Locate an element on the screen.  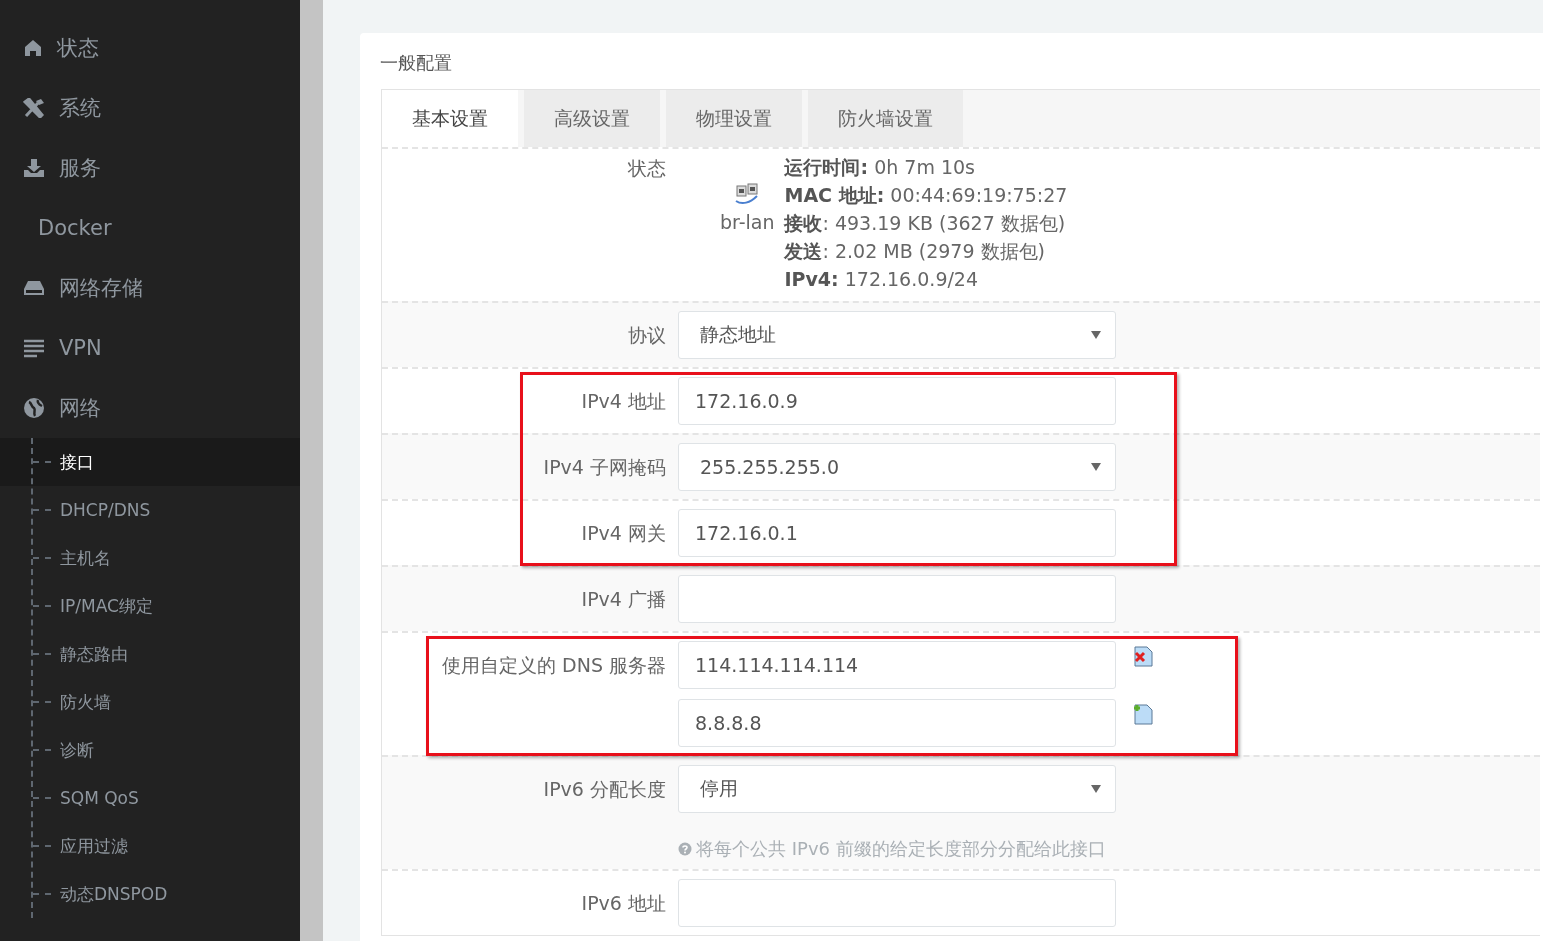
submenu-item: 接口 is located at coordinates (150, 462).